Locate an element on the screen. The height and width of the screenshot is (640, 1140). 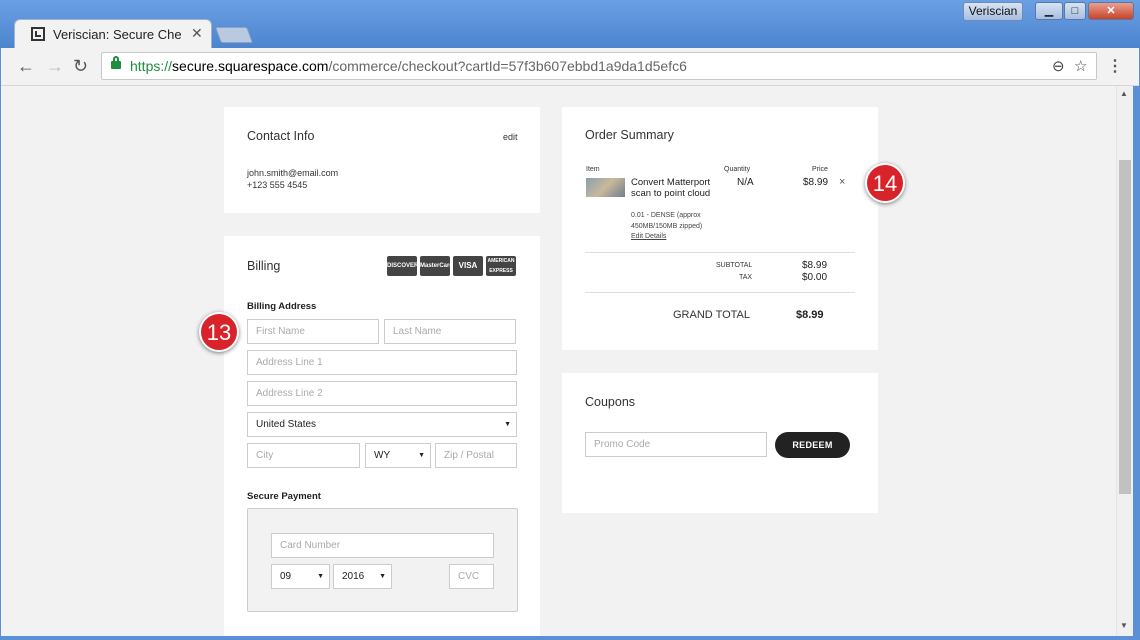
item-price: $8.99 is located at coordinates (816, 182).